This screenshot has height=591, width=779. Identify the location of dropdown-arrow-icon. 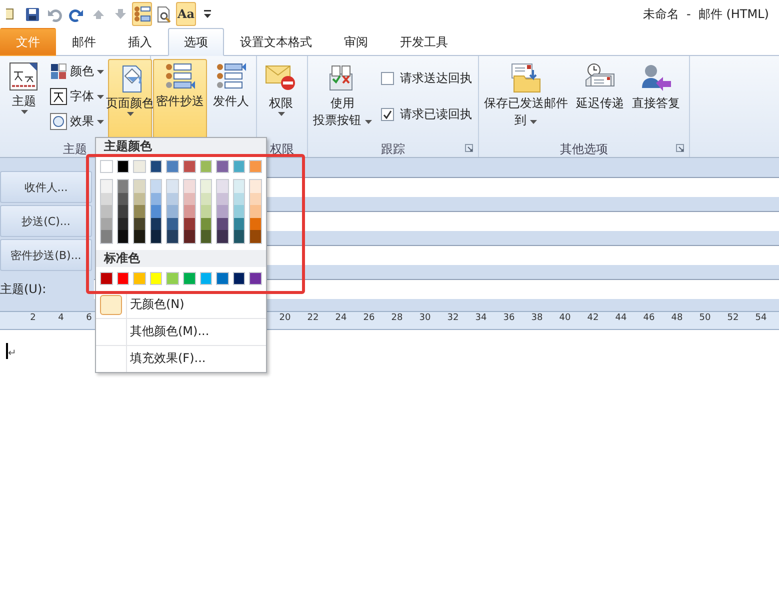
(100, 122).